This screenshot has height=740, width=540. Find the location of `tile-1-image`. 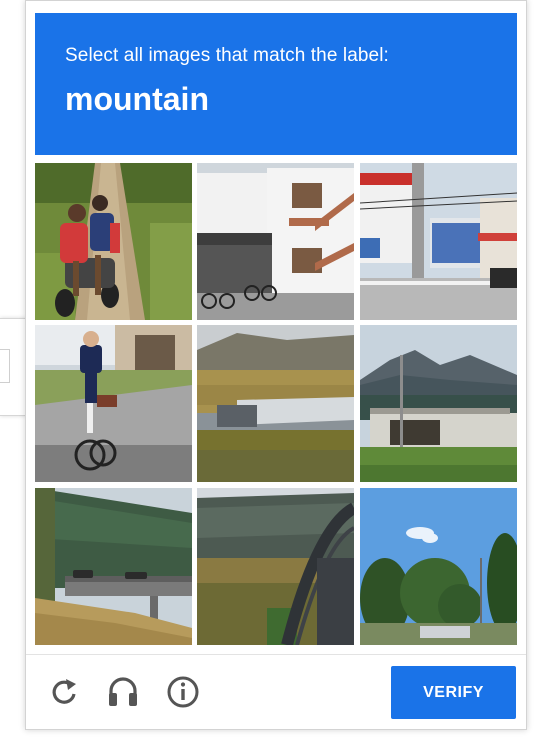

tile-1-image is located at coordinates (113, 241).